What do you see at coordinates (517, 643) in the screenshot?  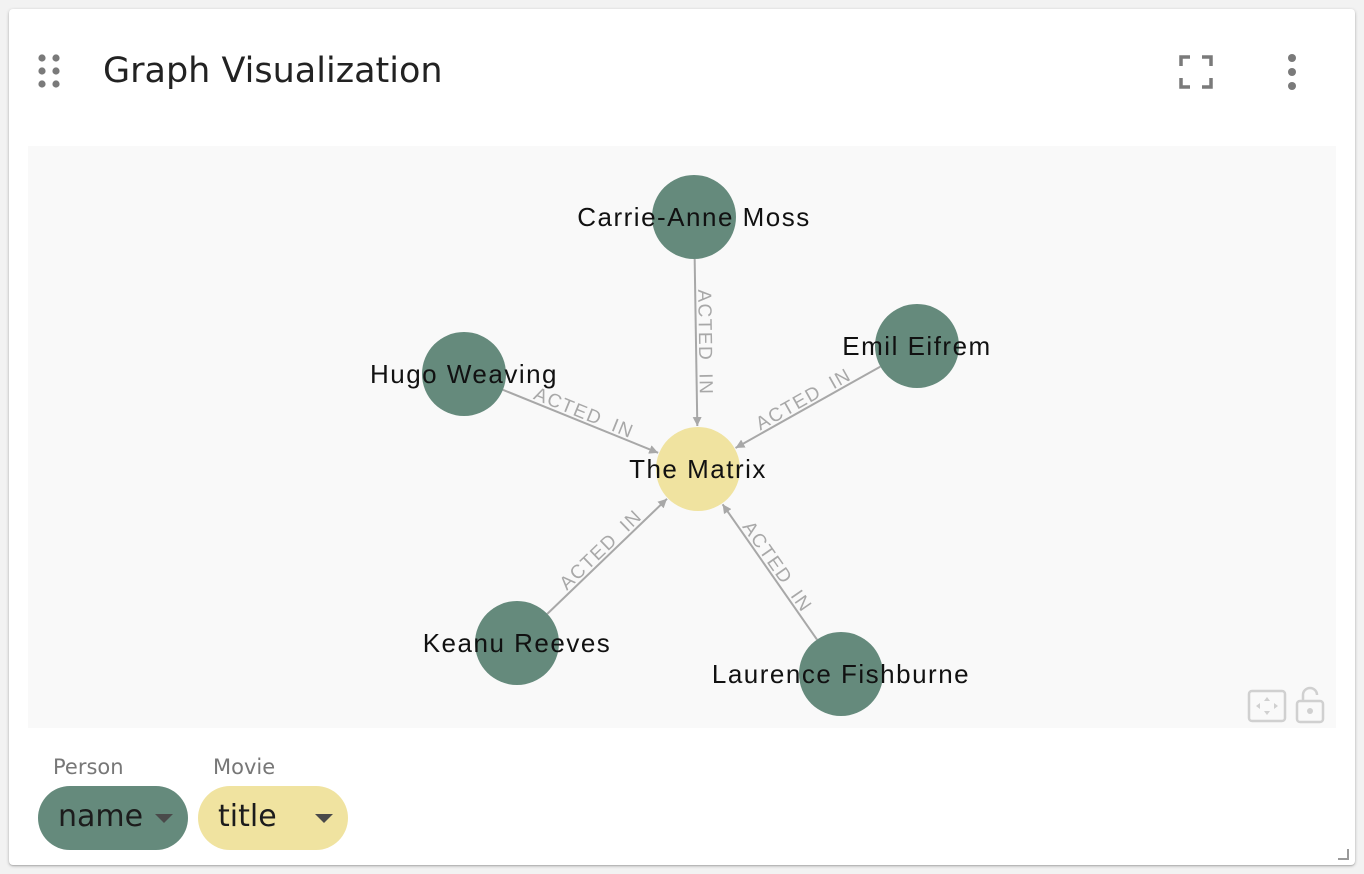 I see `node-label: Keanu Reeves` at bounding box center [517, 643].